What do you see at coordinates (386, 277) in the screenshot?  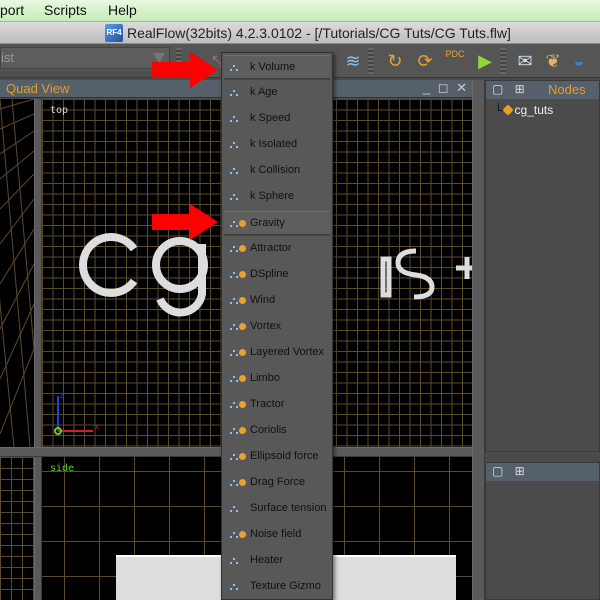 I see `letter-t` at bounding box center [386, 277].